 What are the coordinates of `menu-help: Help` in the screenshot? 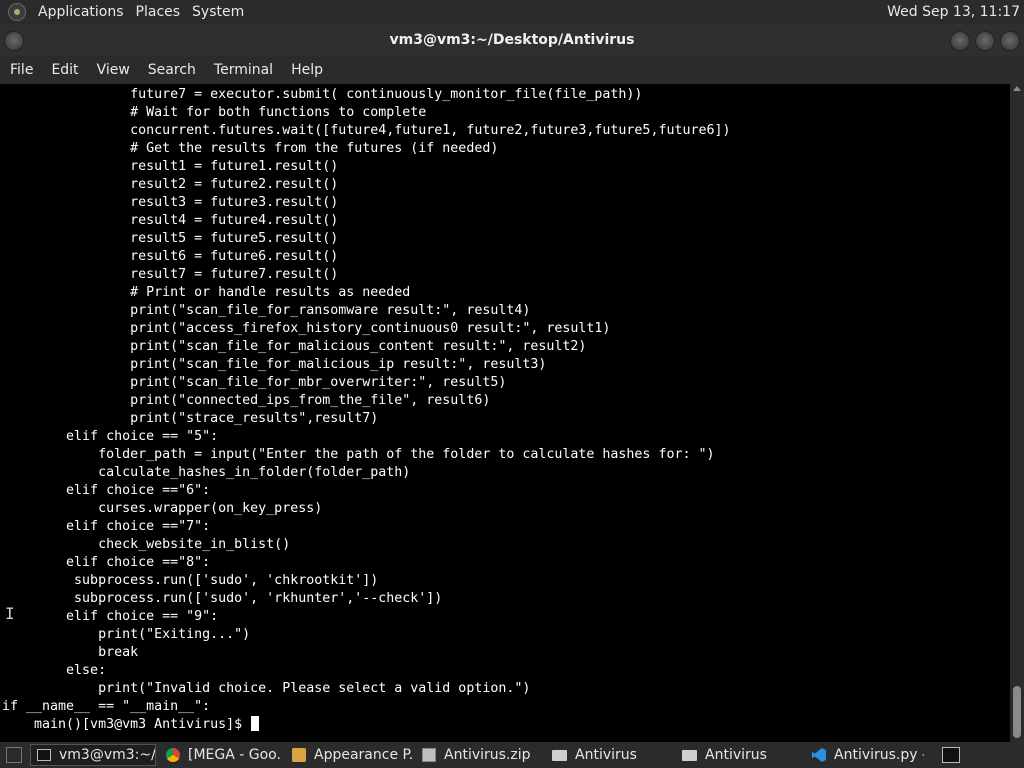 It's located at (307, 70).